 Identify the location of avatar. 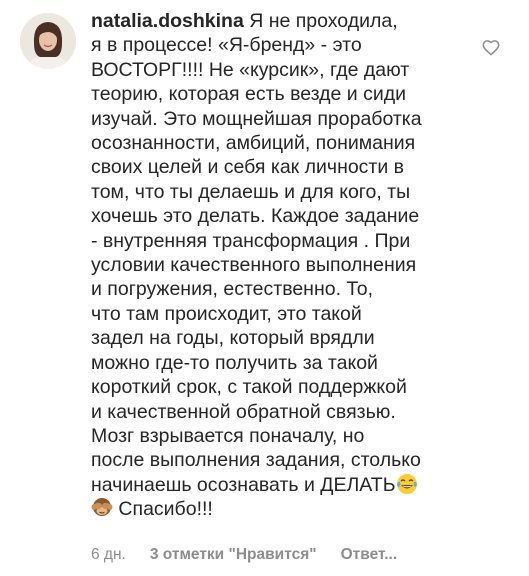
(48, 41).